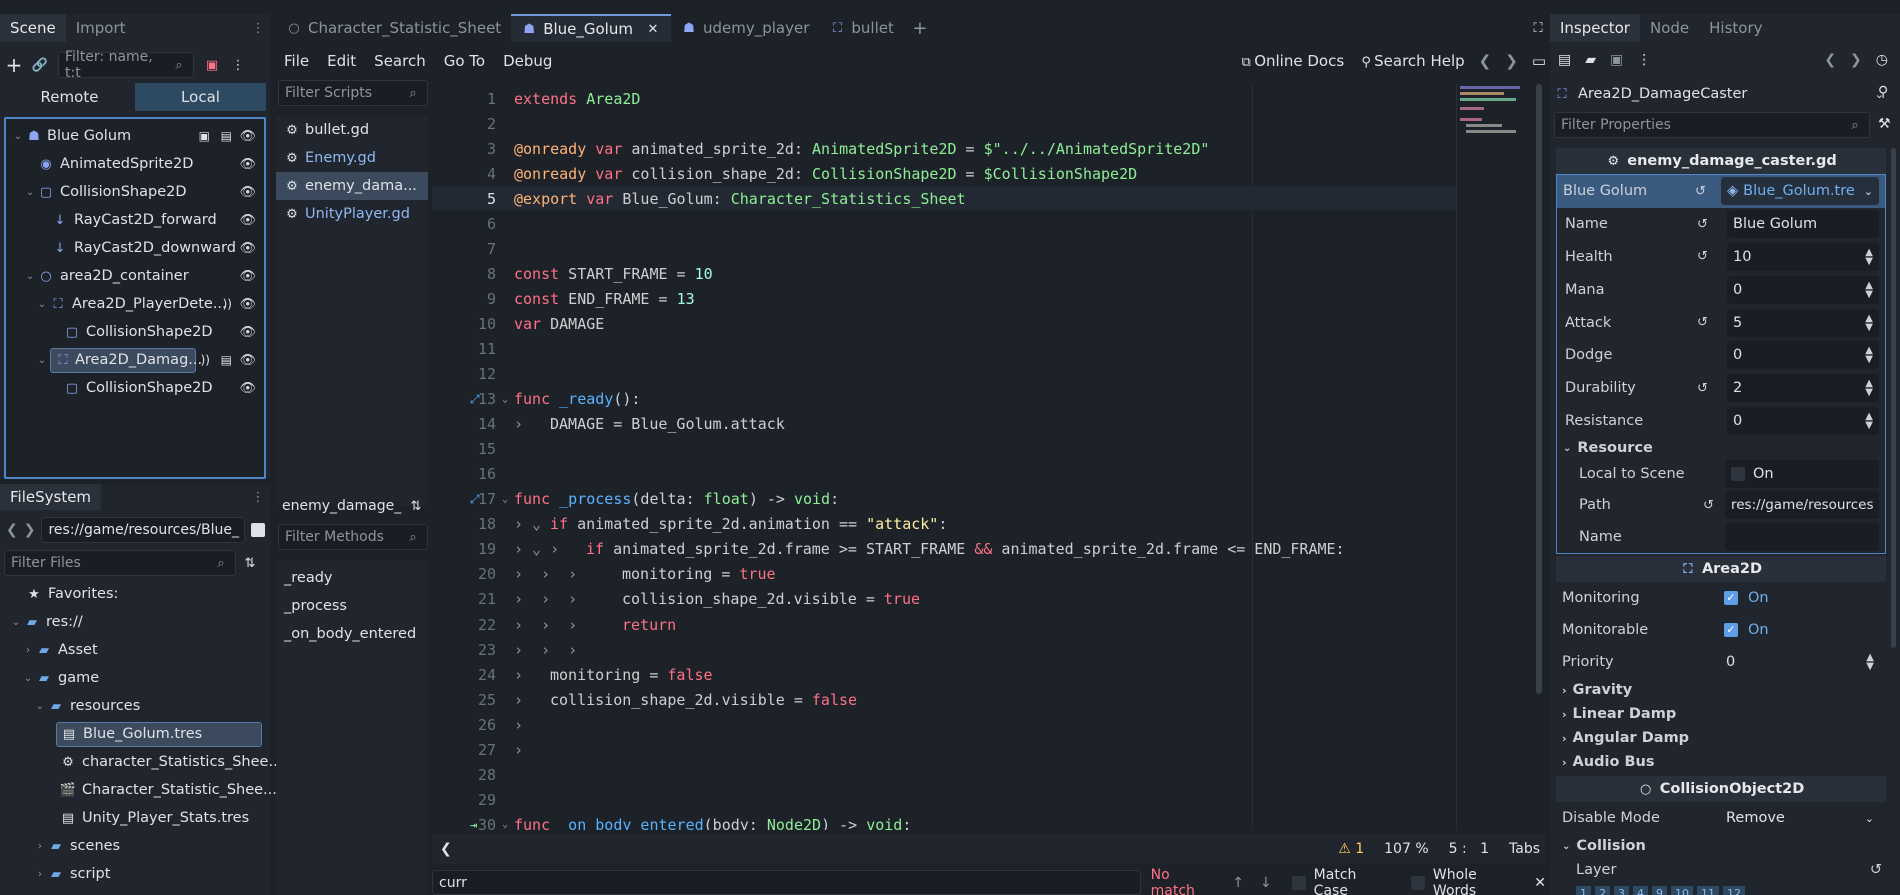 The height and width of the screenshot is (895, 1900). What do you see at coordinates (1721, 289) in the screenshot?
I see `stat-property: Mana 0 ▲ ▼` at bounding box center [1721, 289].